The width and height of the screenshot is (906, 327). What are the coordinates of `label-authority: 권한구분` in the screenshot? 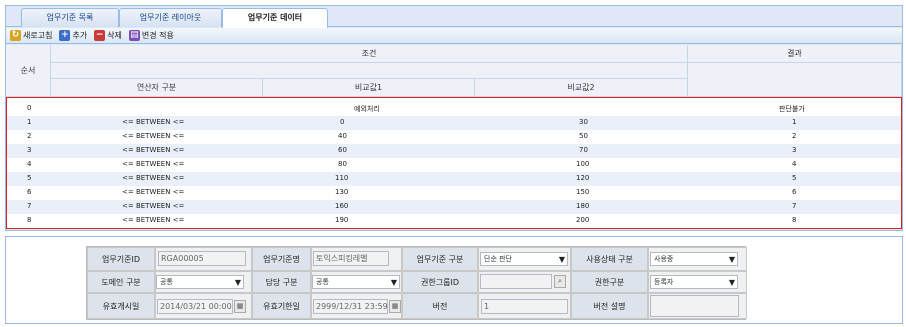 It's located at (609, 282).